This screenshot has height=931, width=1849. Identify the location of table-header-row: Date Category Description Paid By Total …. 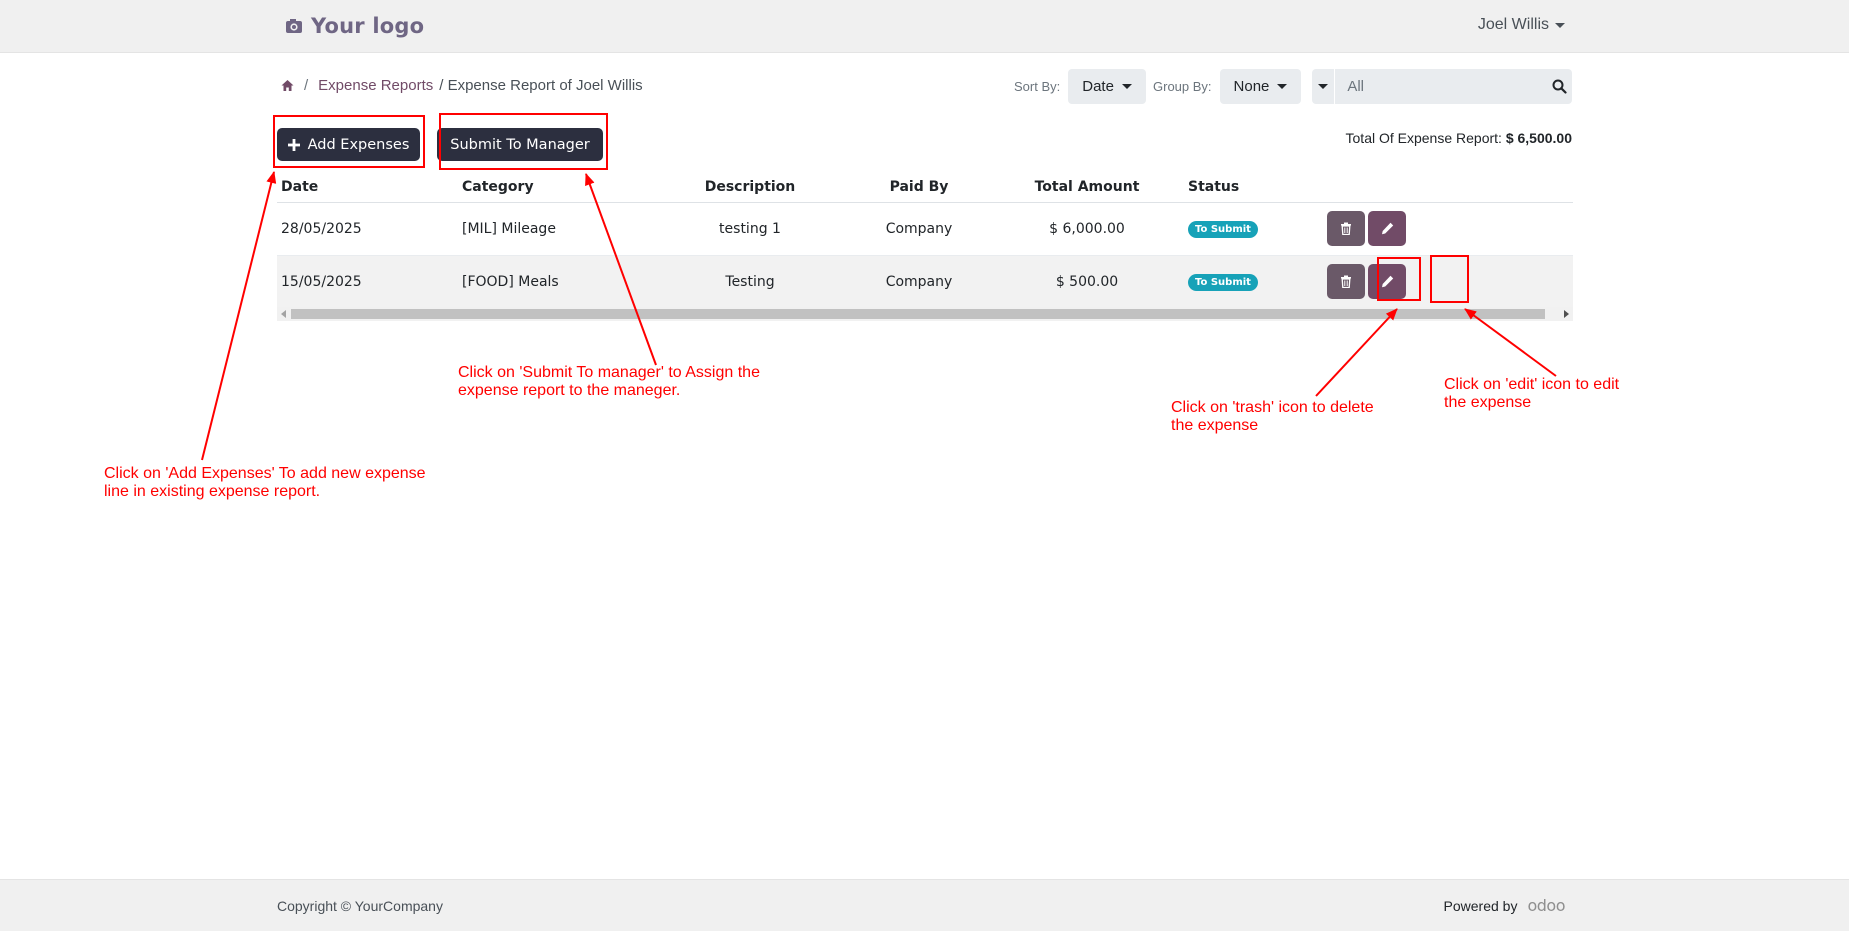
(925, 187).